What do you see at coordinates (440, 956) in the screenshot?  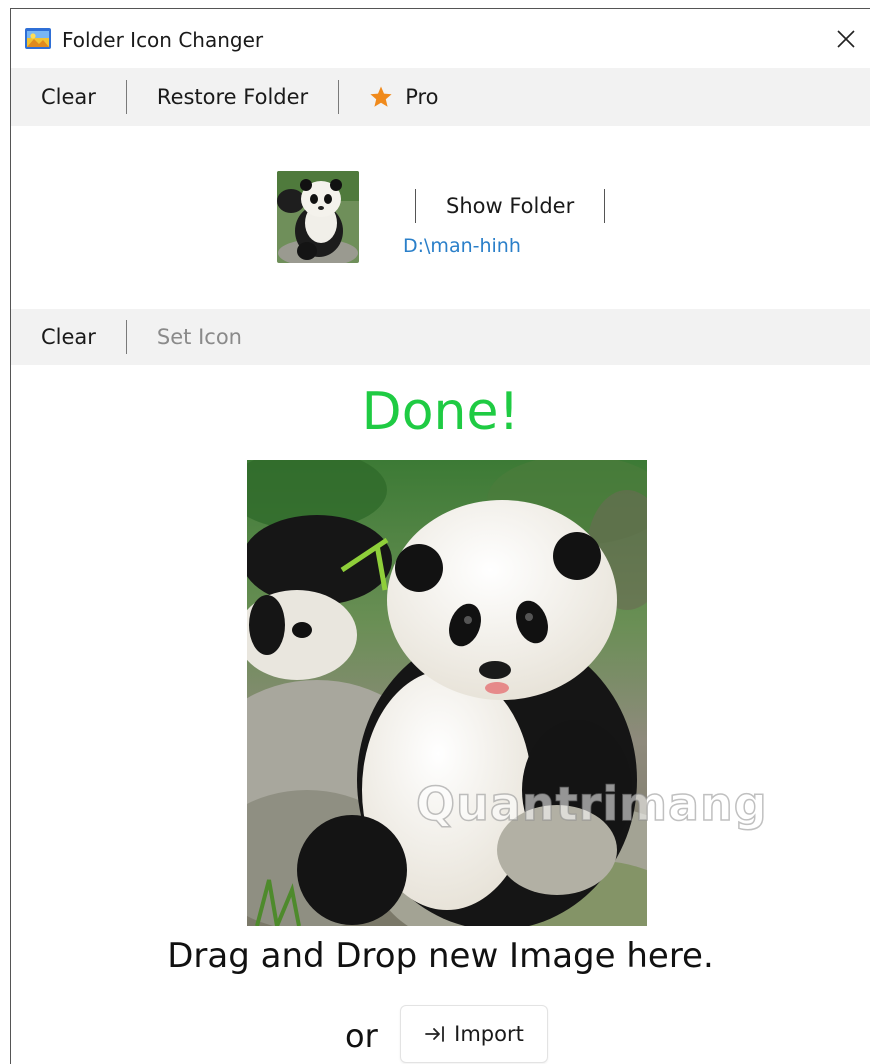 I see `drop-zone-hint: Drag and Drop new Image here.` at bounding box center [440, 956].